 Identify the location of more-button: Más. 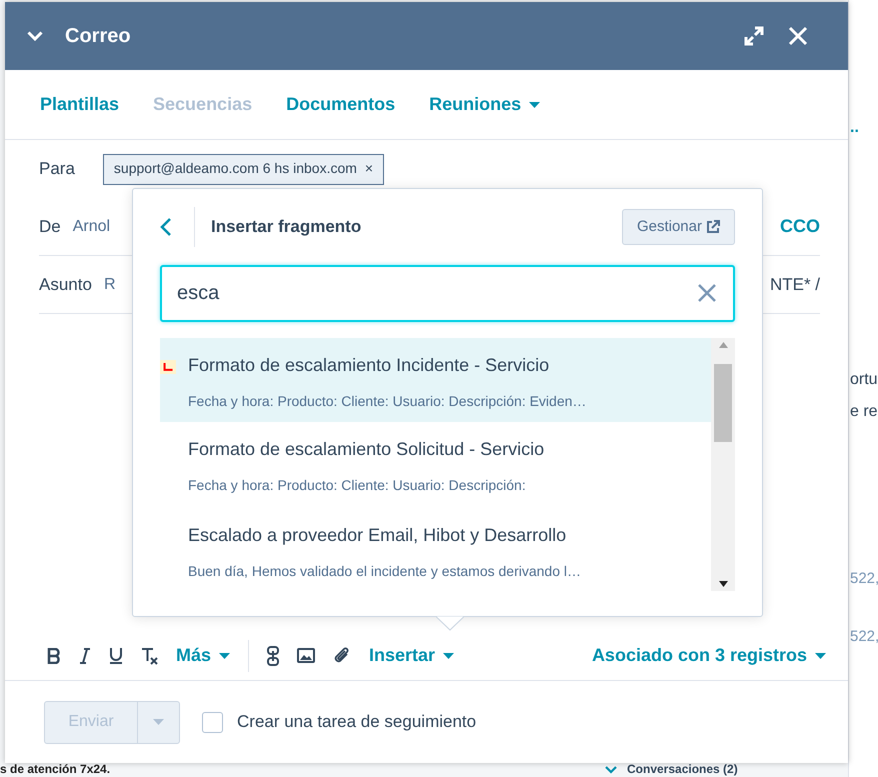
(203, 655).